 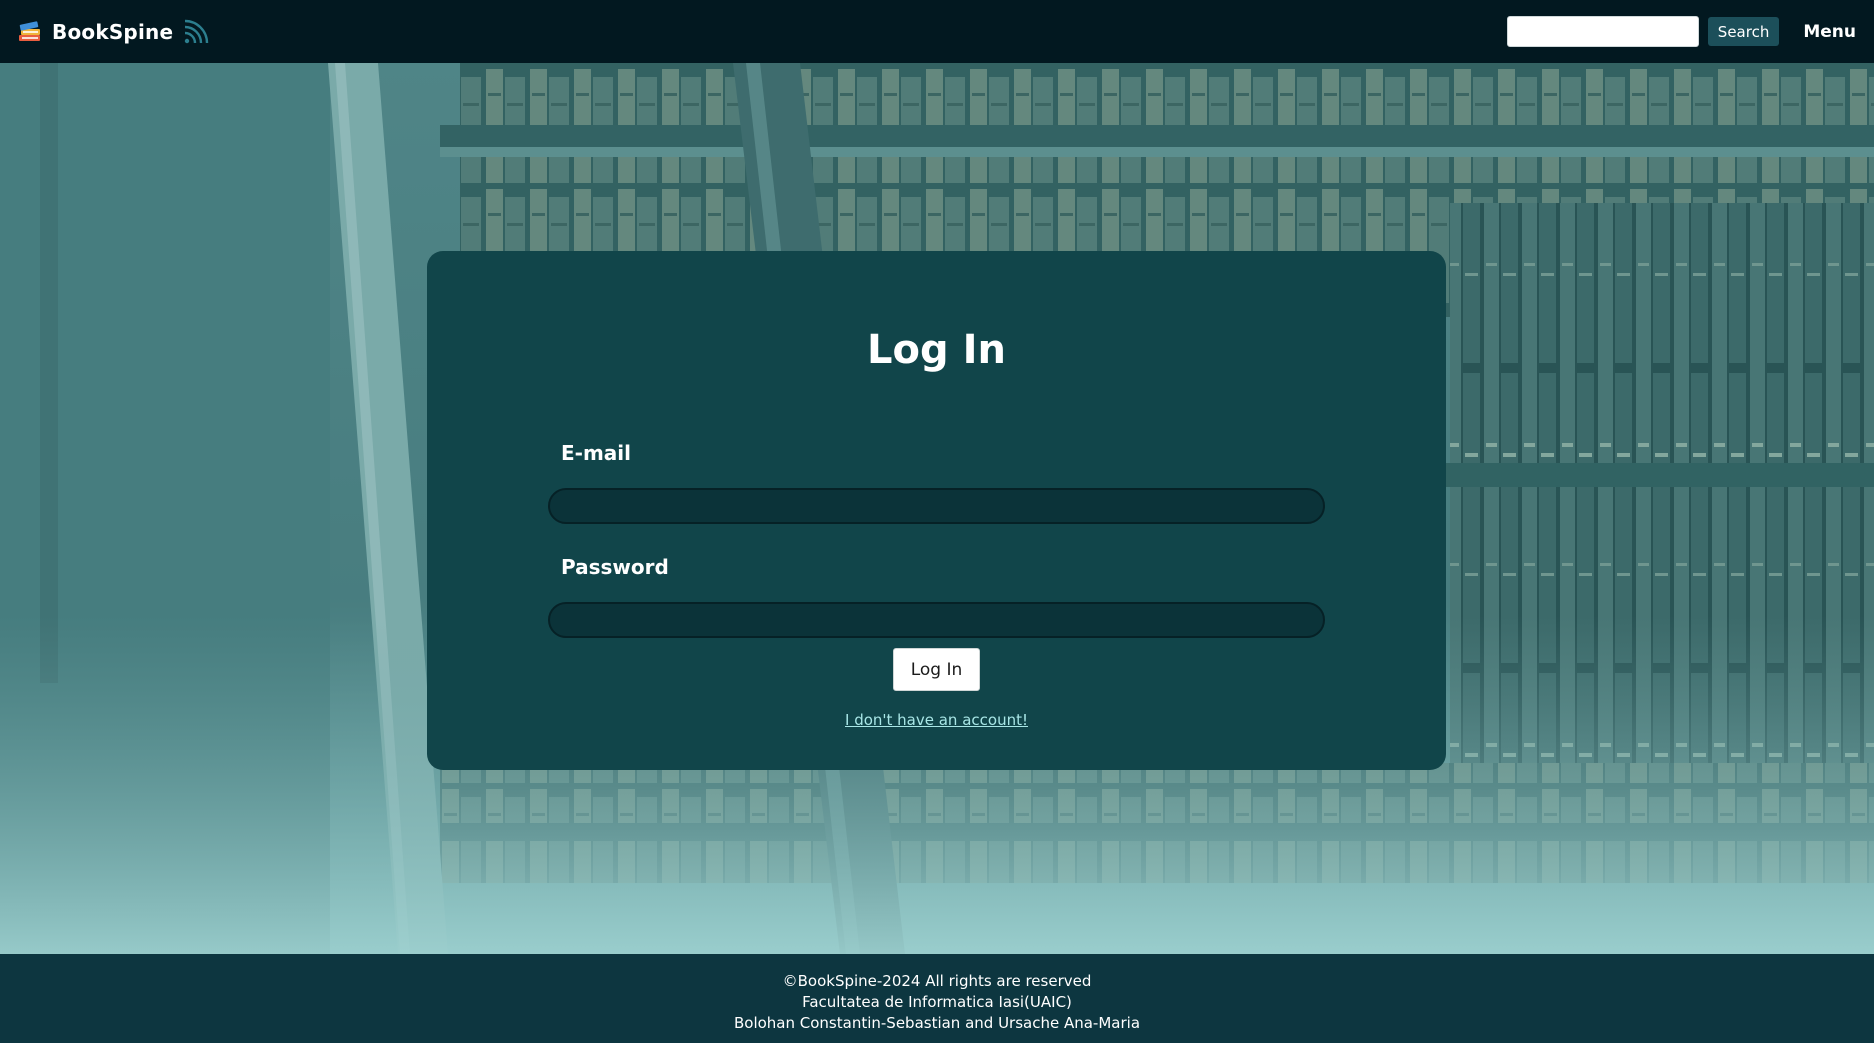 What do you see at coordinates (1602, 31) in the screenshot?
I see `search-input` at bounding box center [1602, 31].